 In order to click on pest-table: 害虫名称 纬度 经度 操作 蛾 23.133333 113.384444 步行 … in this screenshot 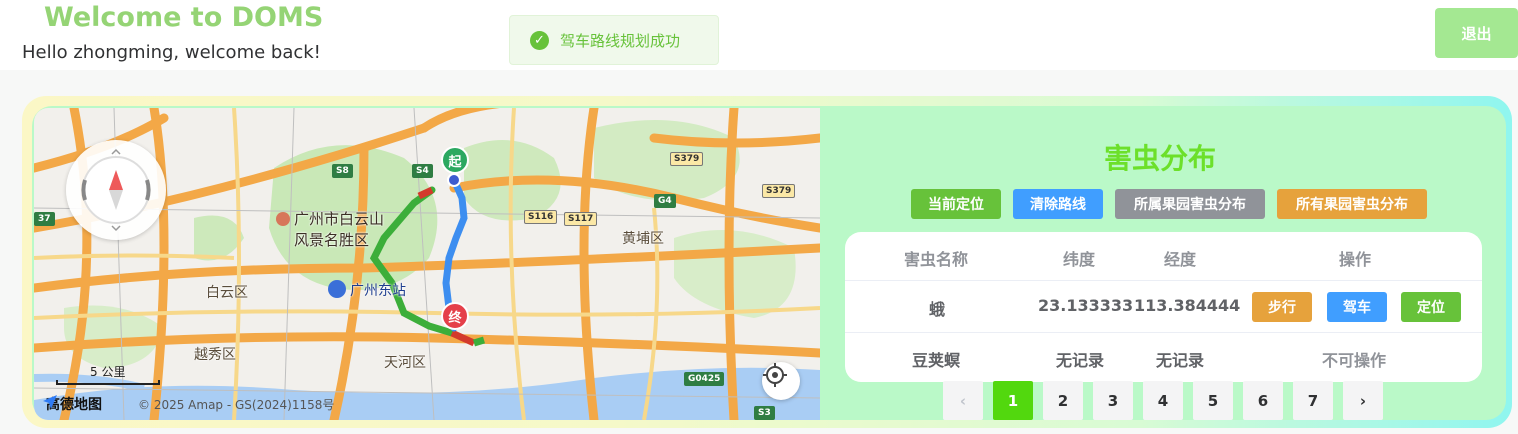, I will do `click(1163, 307)`.